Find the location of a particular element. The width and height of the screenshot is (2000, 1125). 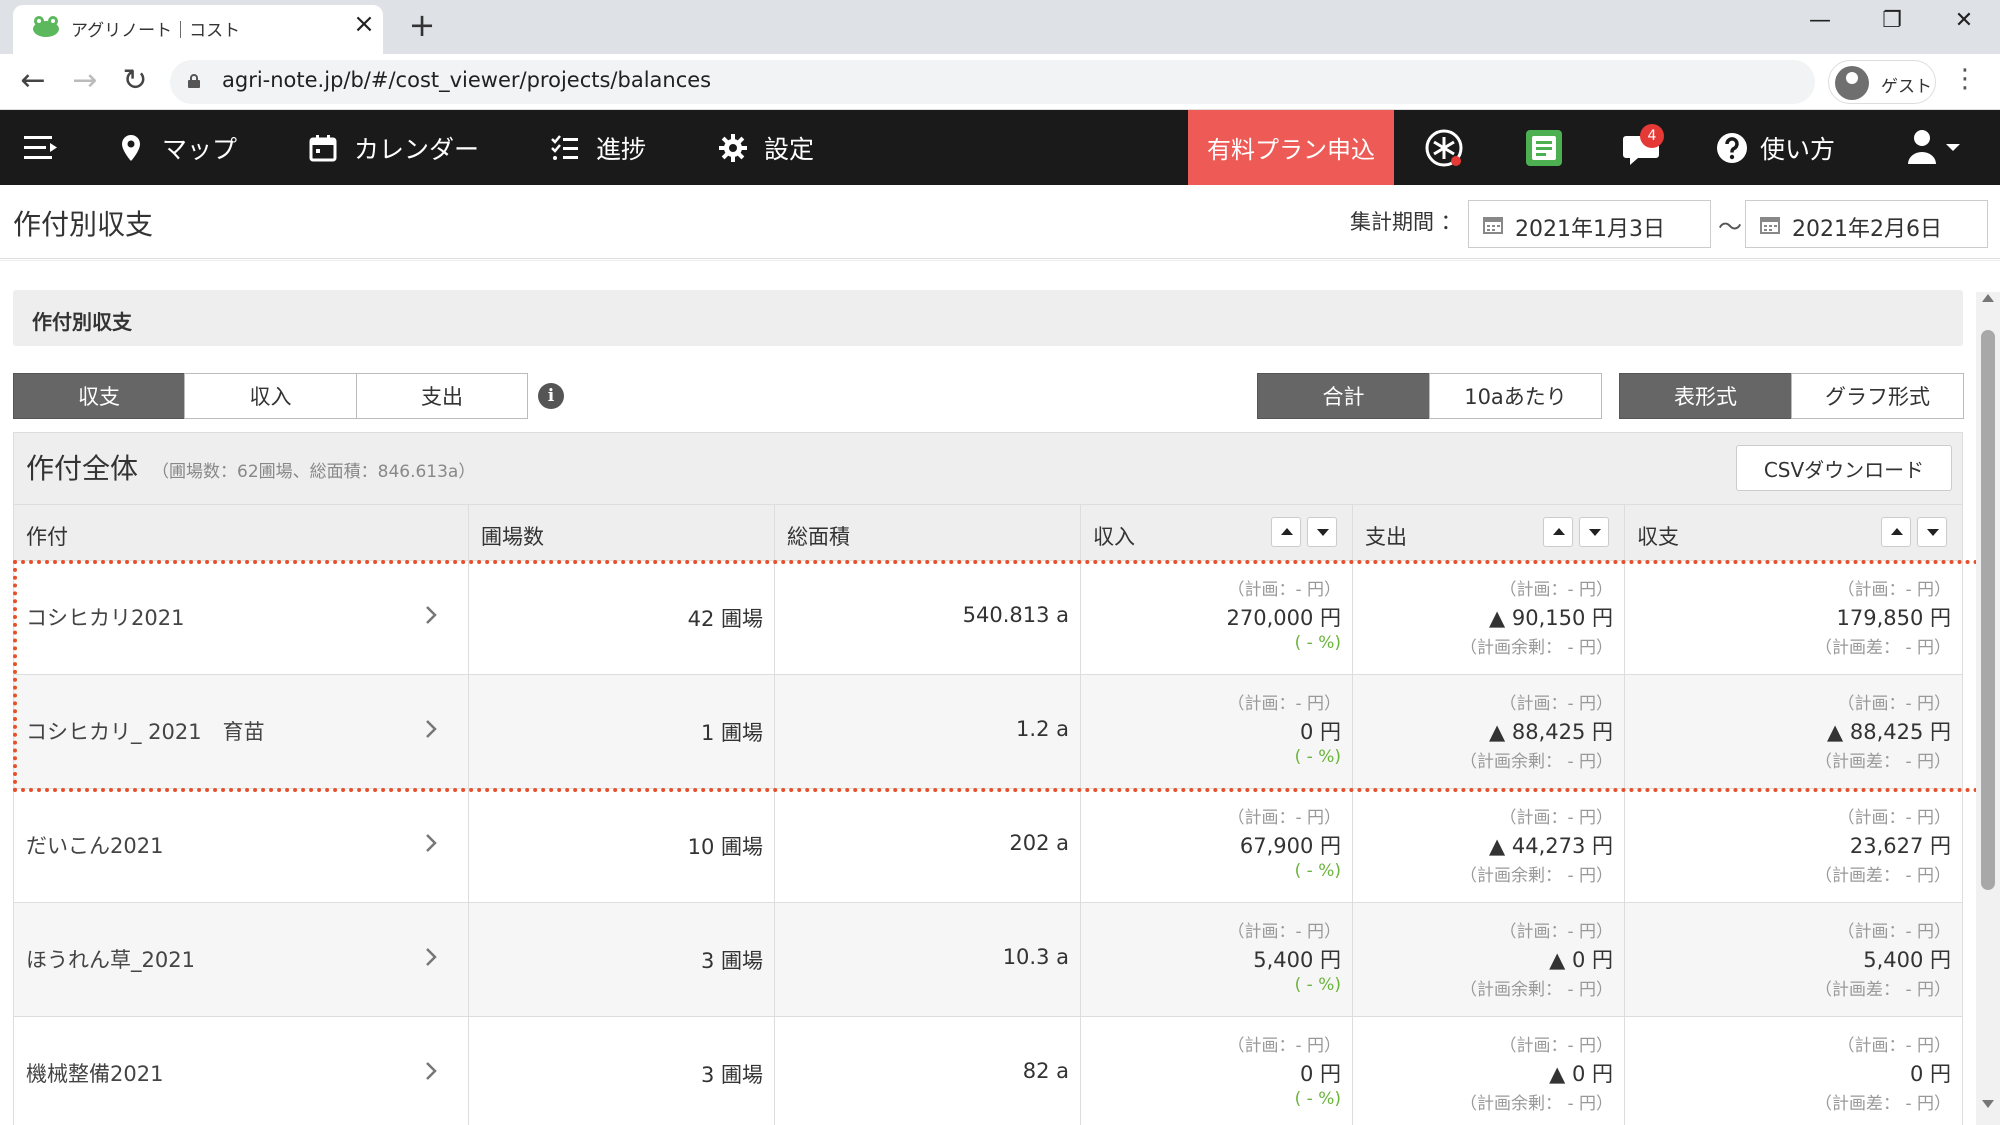

restore-icon: ❐ is located at coordinates (1892, 23).